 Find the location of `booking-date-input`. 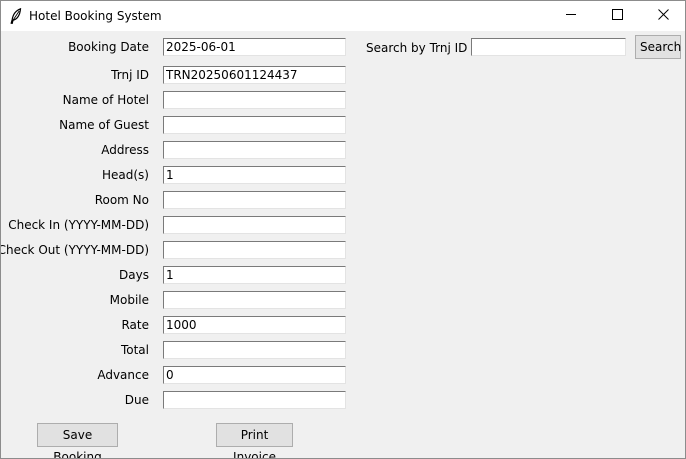

booking-date-input is located at coordinates (254, 47).